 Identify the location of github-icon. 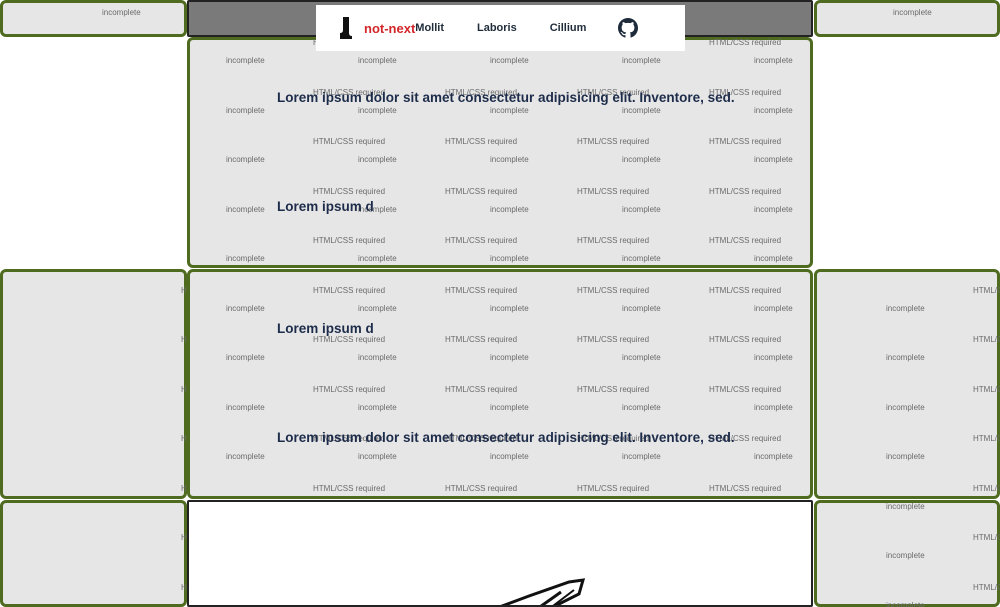
(628, 28).